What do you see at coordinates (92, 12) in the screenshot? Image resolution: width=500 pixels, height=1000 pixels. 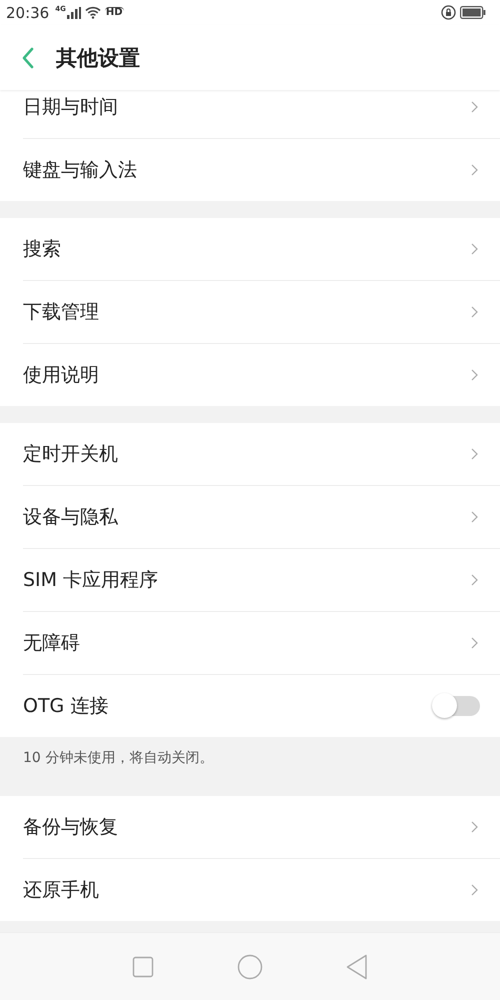 I see `wifi-icon` at bounding box center [92, 12].